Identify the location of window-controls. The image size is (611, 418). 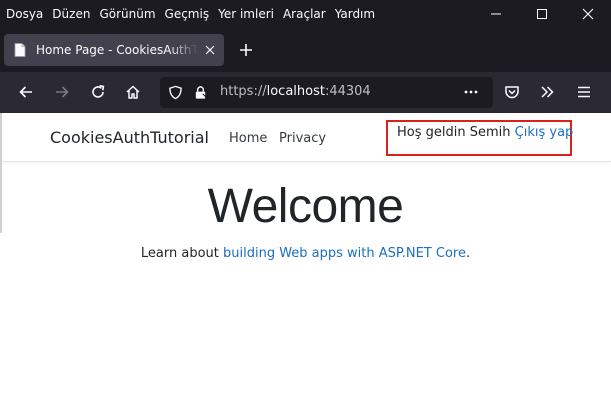
(542, 14).